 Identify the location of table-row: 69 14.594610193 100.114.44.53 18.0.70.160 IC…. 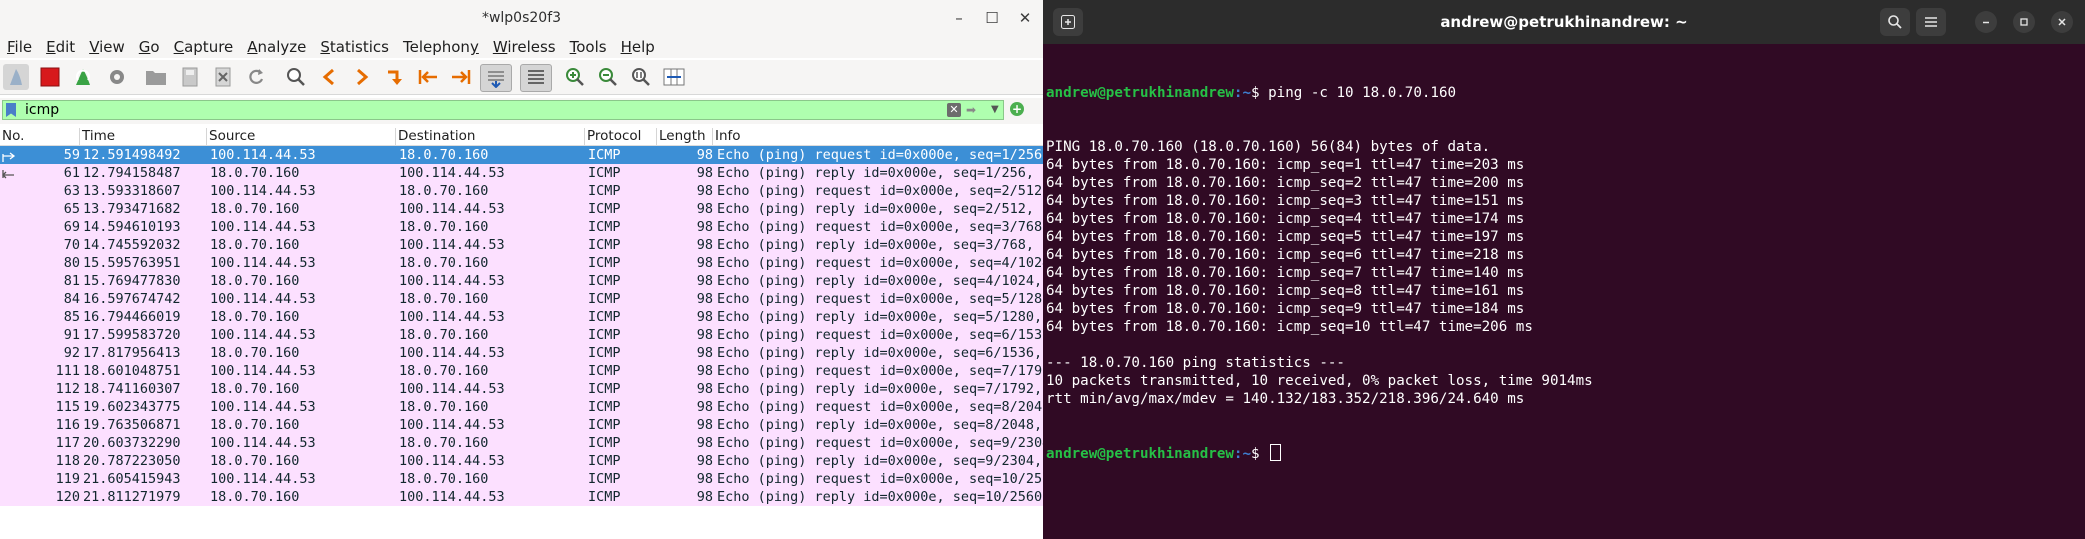
(521, 227).